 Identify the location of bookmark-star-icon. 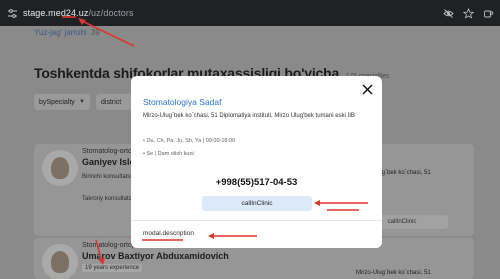
(468, 13).